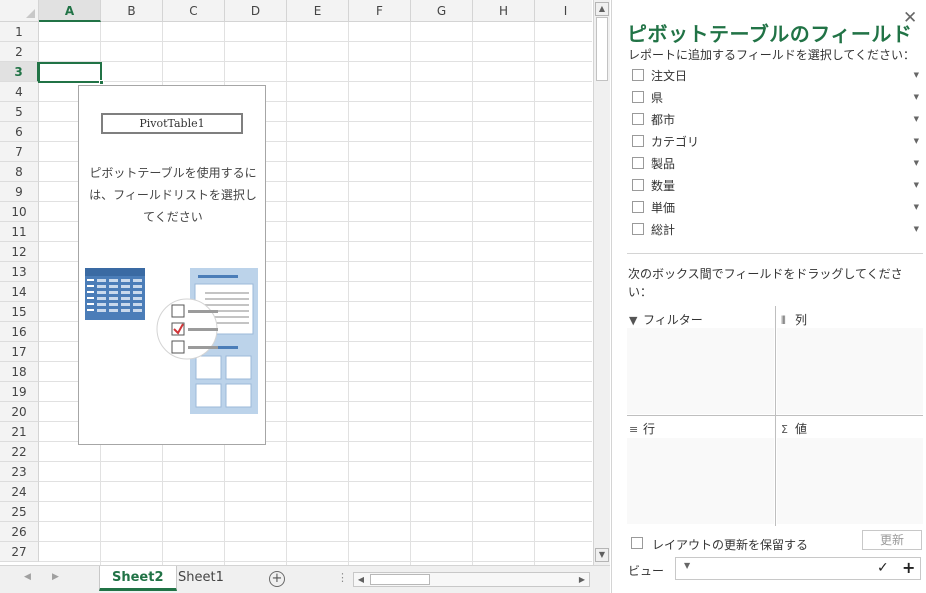 The image size is (926, 593). What do you see at coordinates (563, 11) in the screenshot?
I see `column-header-i: I` at bounding box center [563, 11].